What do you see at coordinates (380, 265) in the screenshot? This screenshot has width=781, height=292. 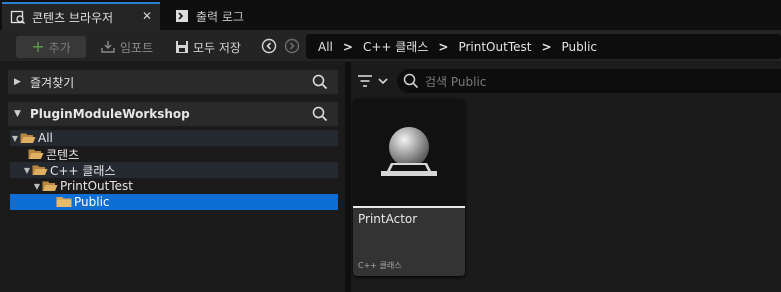 I see `asset-type: C++ 클래스` at bounding box center [380, 265].